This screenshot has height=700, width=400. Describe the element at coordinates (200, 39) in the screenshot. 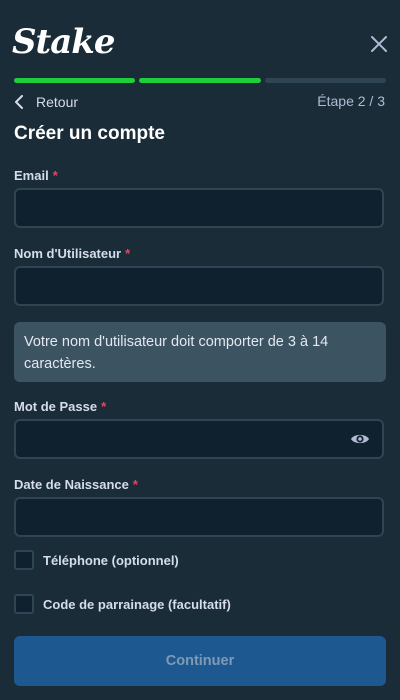

I see `header: Stake` at that location.